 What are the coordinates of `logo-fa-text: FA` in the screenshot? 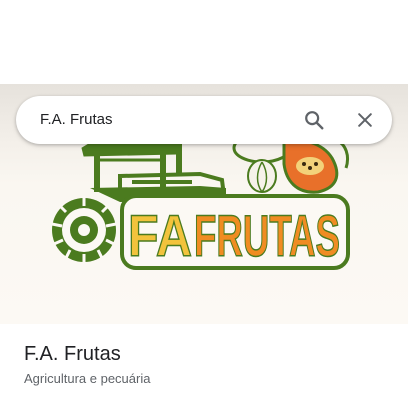 It's located at (160, 236).